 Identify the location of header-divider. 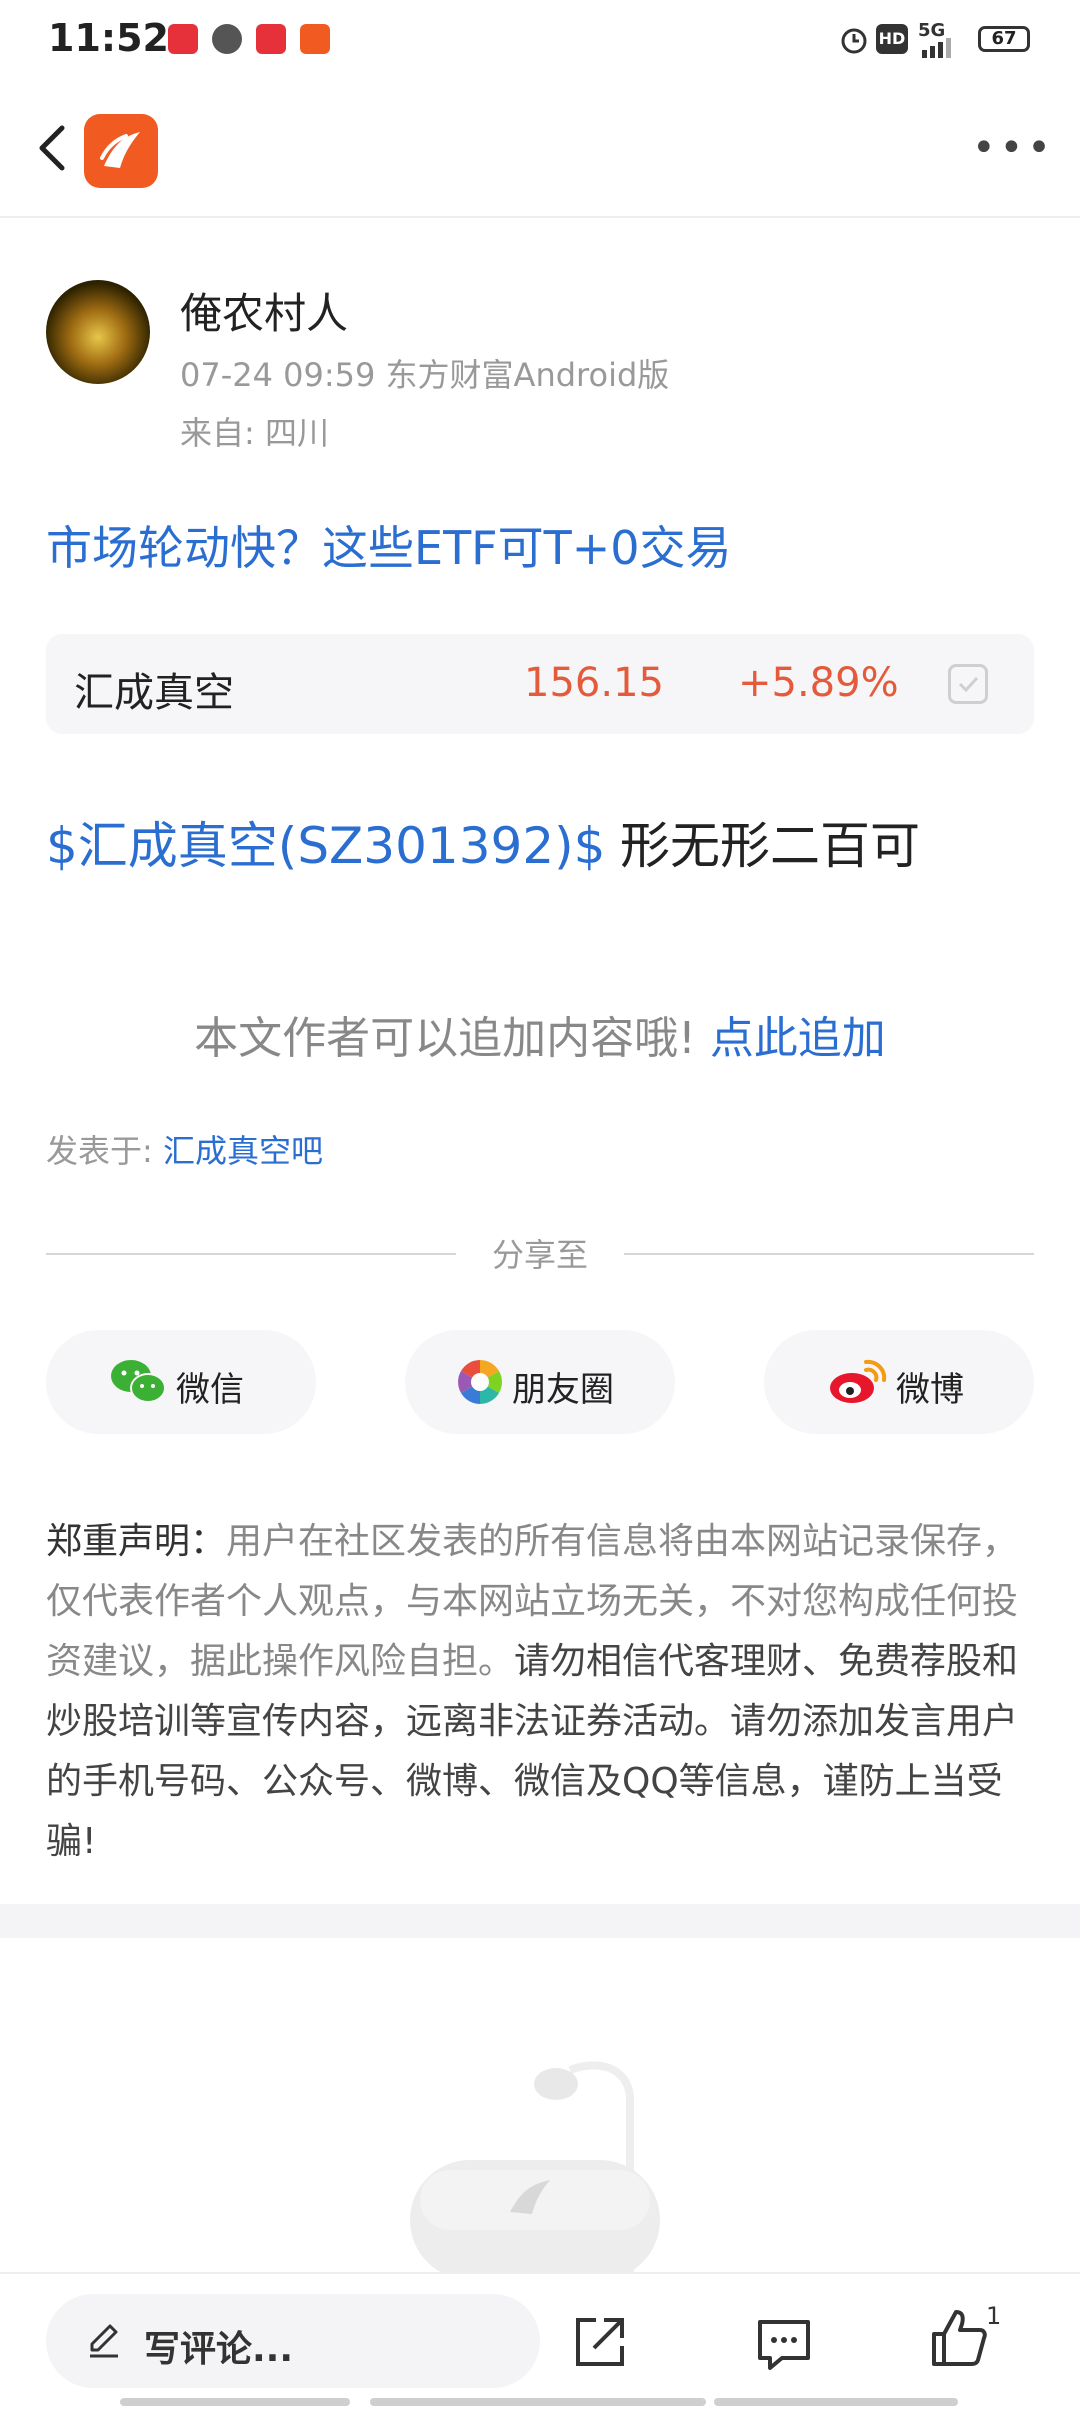
(540, 217).